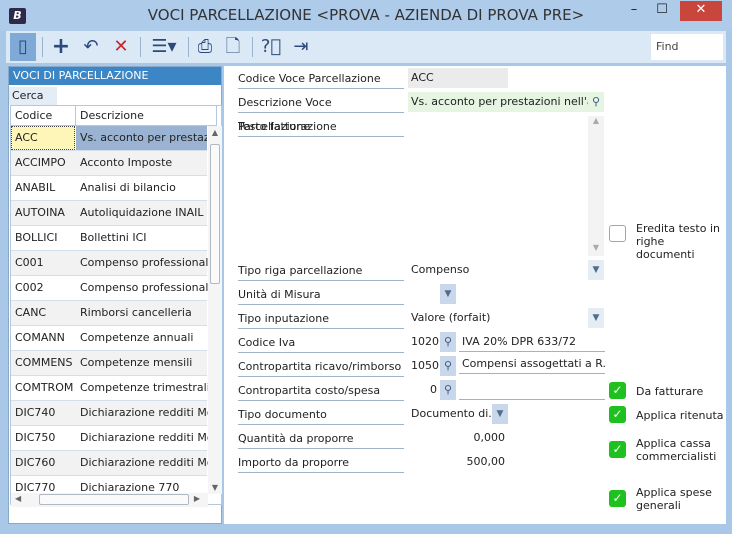 This screenshot has height=534, width=732. I want to click on table-row: CANC Rimborsi cancelleria, so click(109, 313).